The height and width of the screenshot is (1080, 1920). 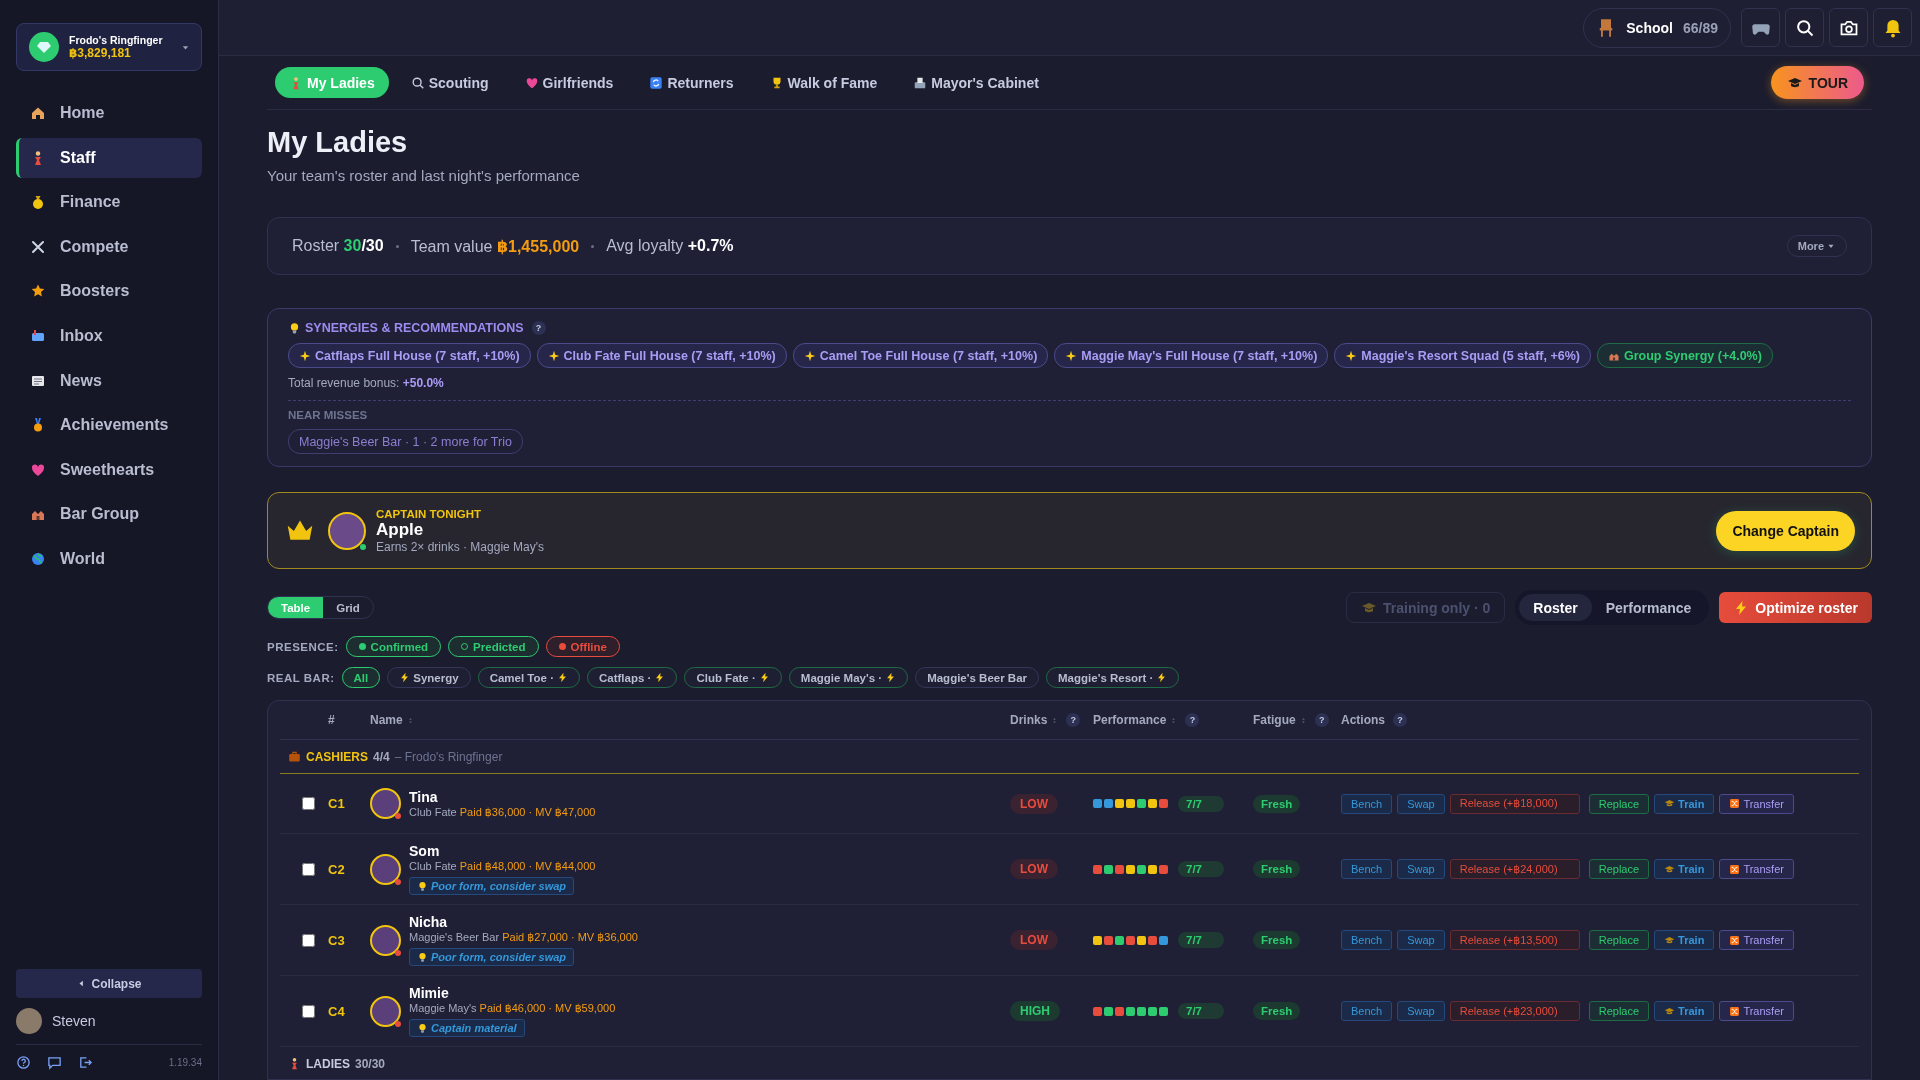 What do you see at coordinates (1277, 1011) in the screenshot?
I see `fatigue-badge: Fresh` at bounding box center [1277, 1011].